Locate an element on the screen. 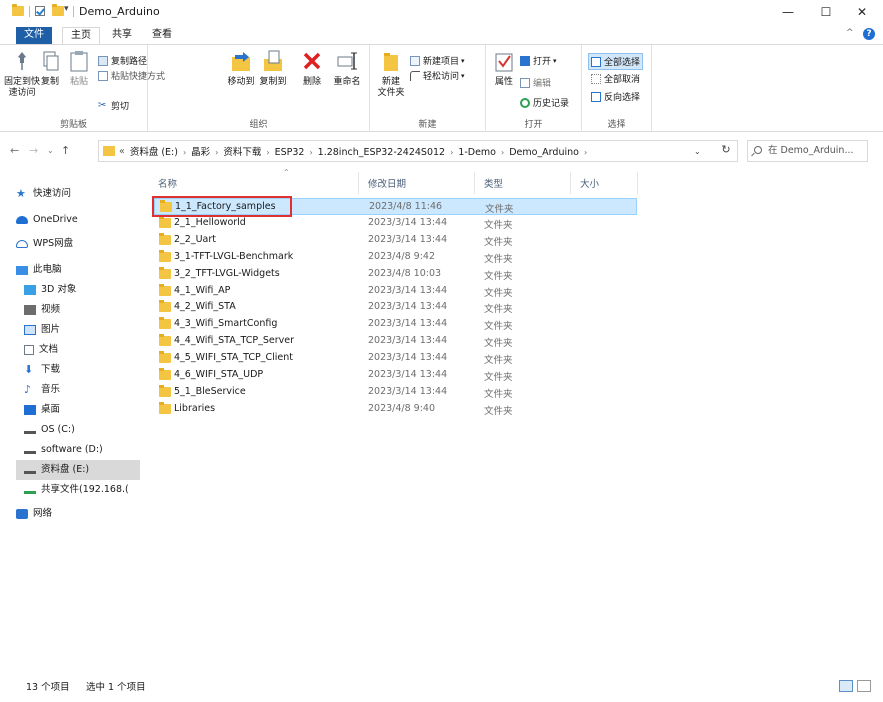  easy-access-button: 轻松访问 ▾ is located at coordinates (437, 75).